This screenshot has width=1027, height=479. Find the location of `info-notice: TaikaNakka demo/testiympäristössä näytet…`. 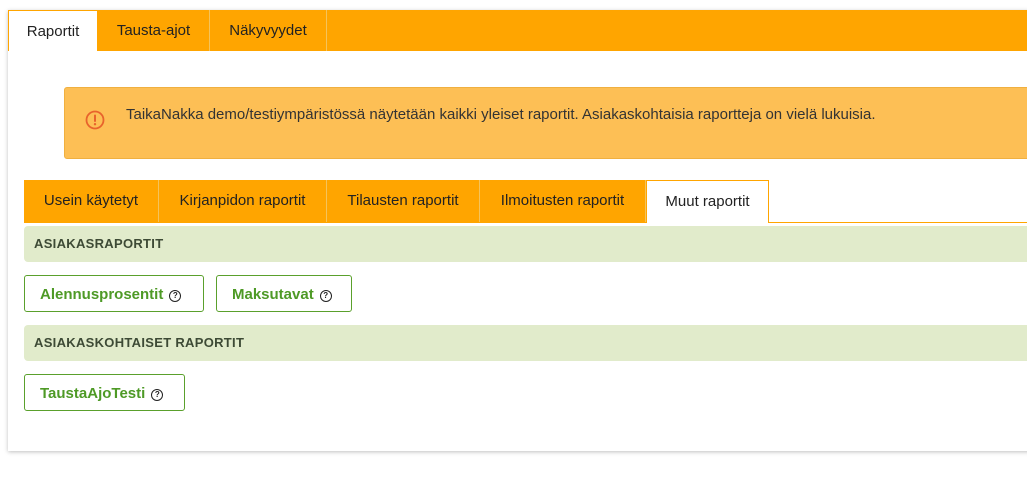

info-notice: TaikaNakka demo/testiympäristössä näytet… is located at coordinates (545, 123).